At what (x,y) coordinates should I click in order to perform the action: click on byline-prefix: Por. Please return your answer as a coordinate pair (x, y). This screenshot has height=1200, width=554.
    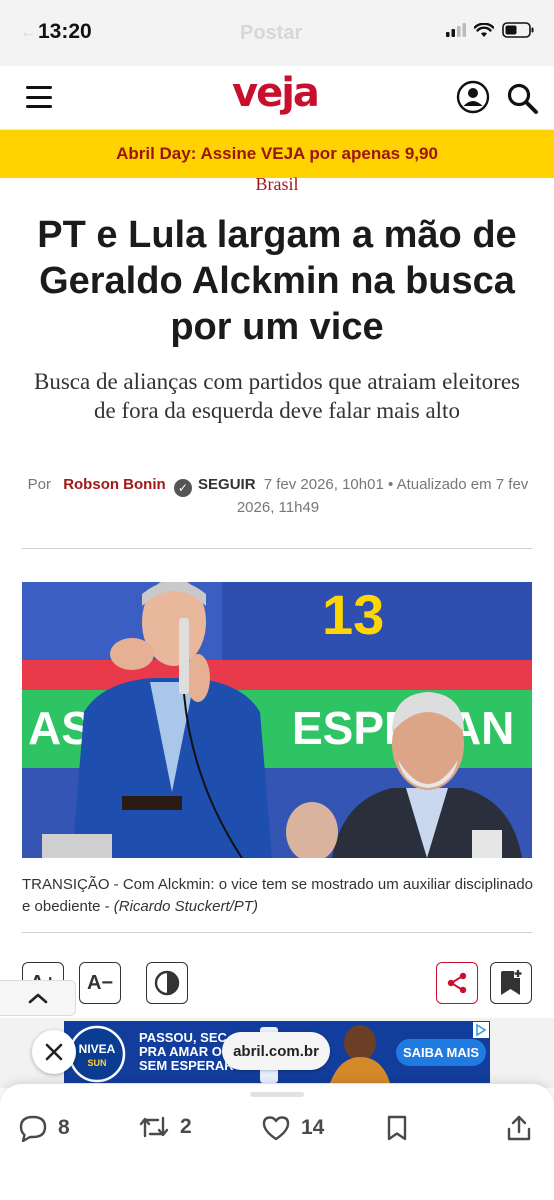
    Looking at the image, I should click on (39, 484).